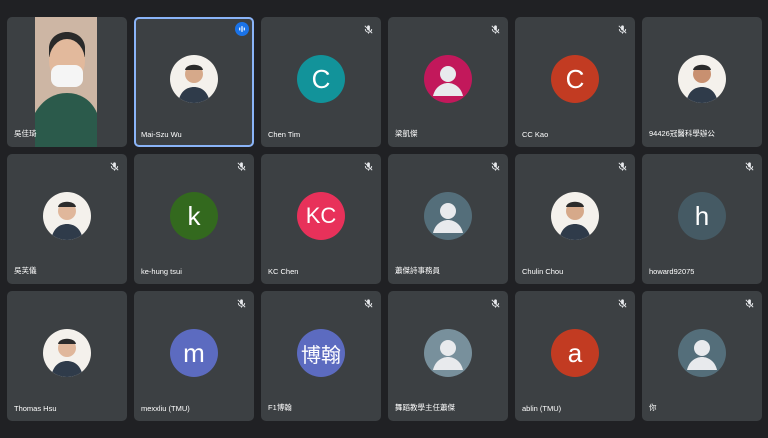  I want to click on avatar-initial: KC, so click(321, 216).